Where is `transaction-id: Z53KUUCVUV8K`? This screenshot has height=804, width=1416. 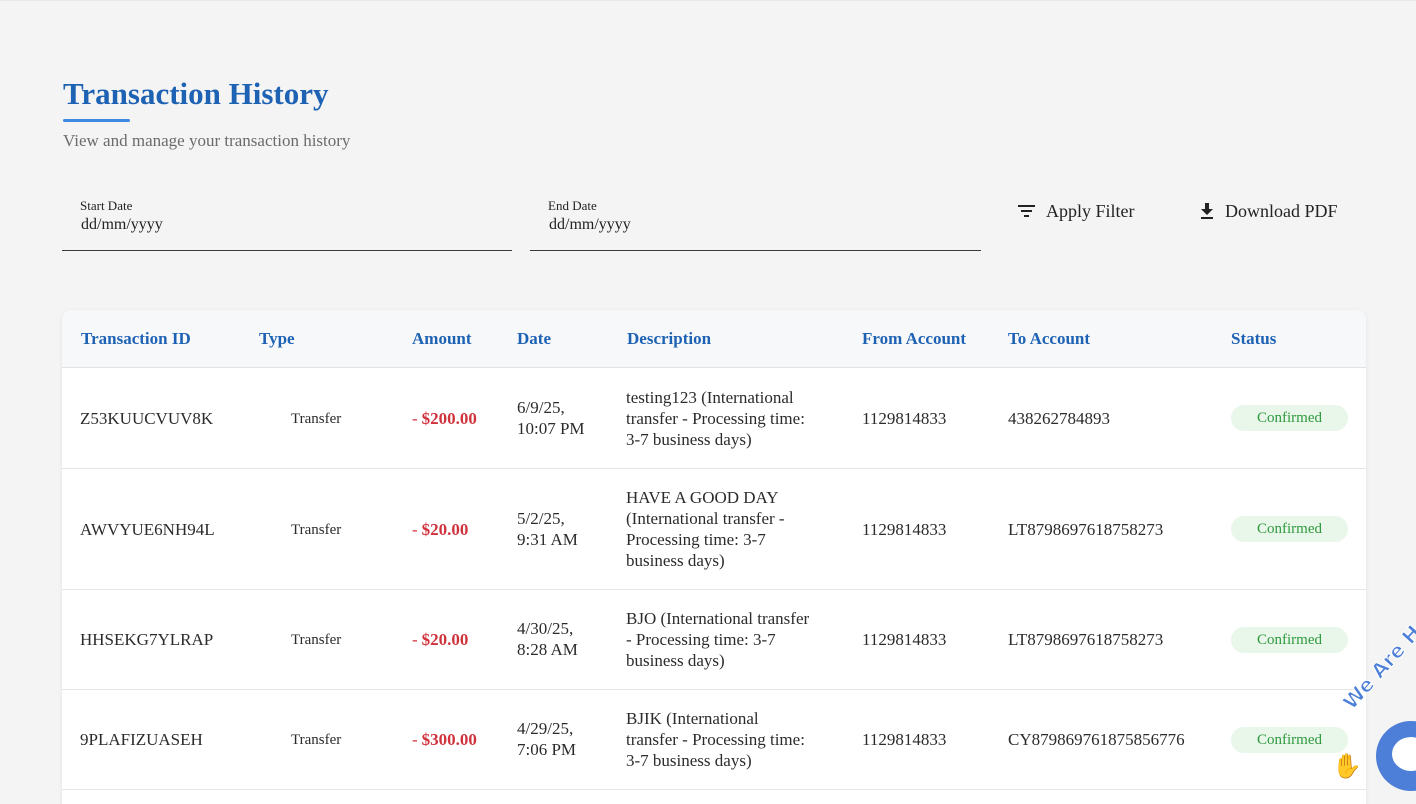
transaction-id: Z53KUUCVUV8K is located at coordinates (147, 418).